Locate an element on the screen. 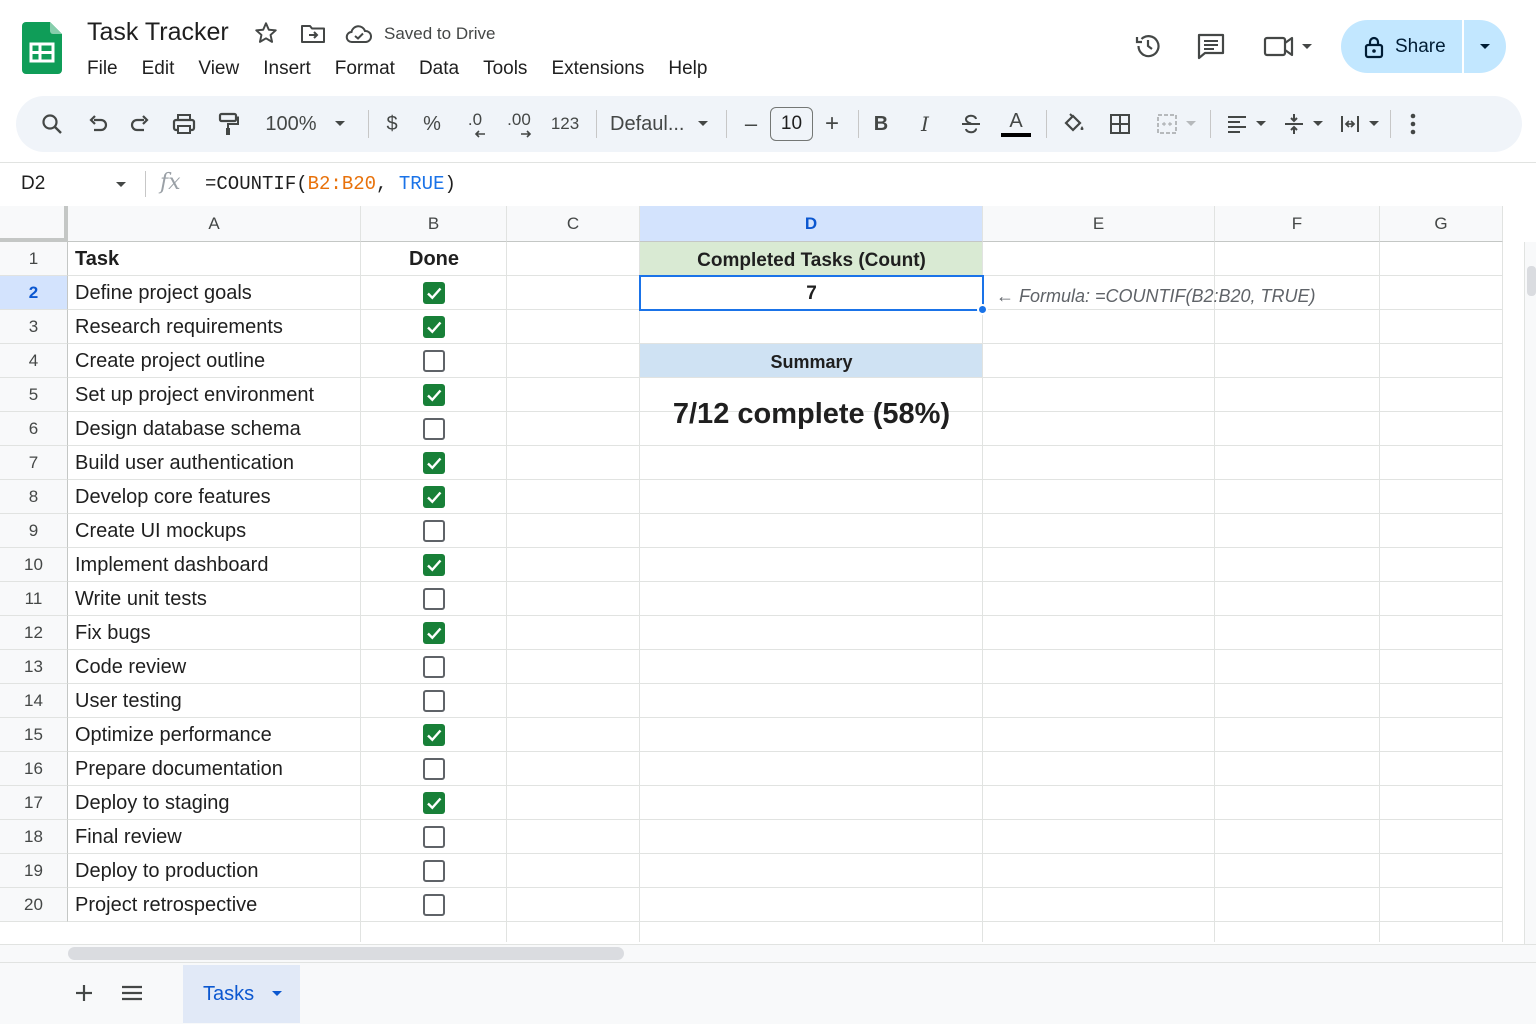 The width and height of the screenshot is (1536, 1024). row-header-16: 16 is located at coordinates (34, 769).